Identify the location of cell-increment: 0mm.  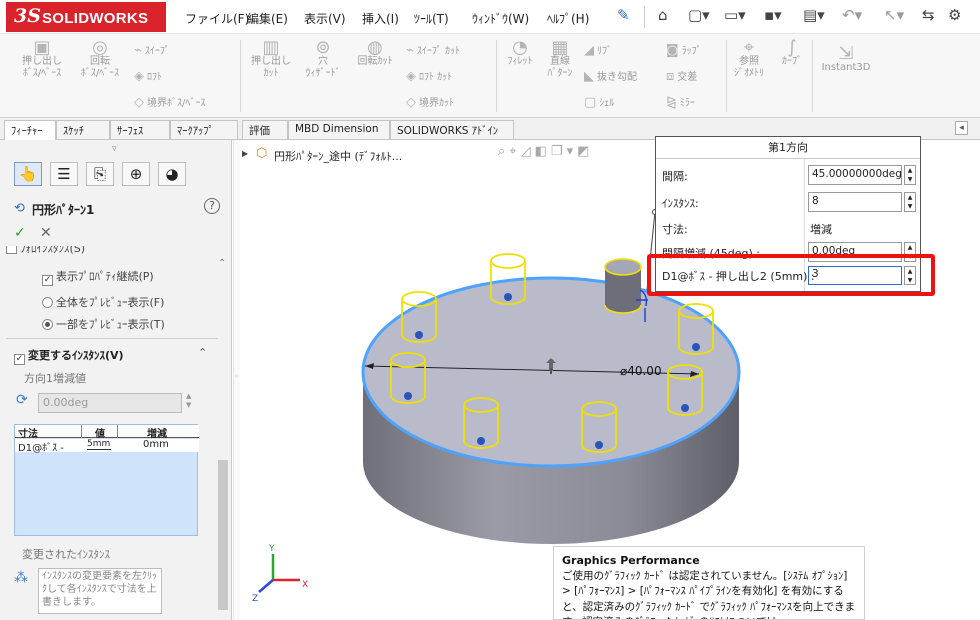
(156, 444).